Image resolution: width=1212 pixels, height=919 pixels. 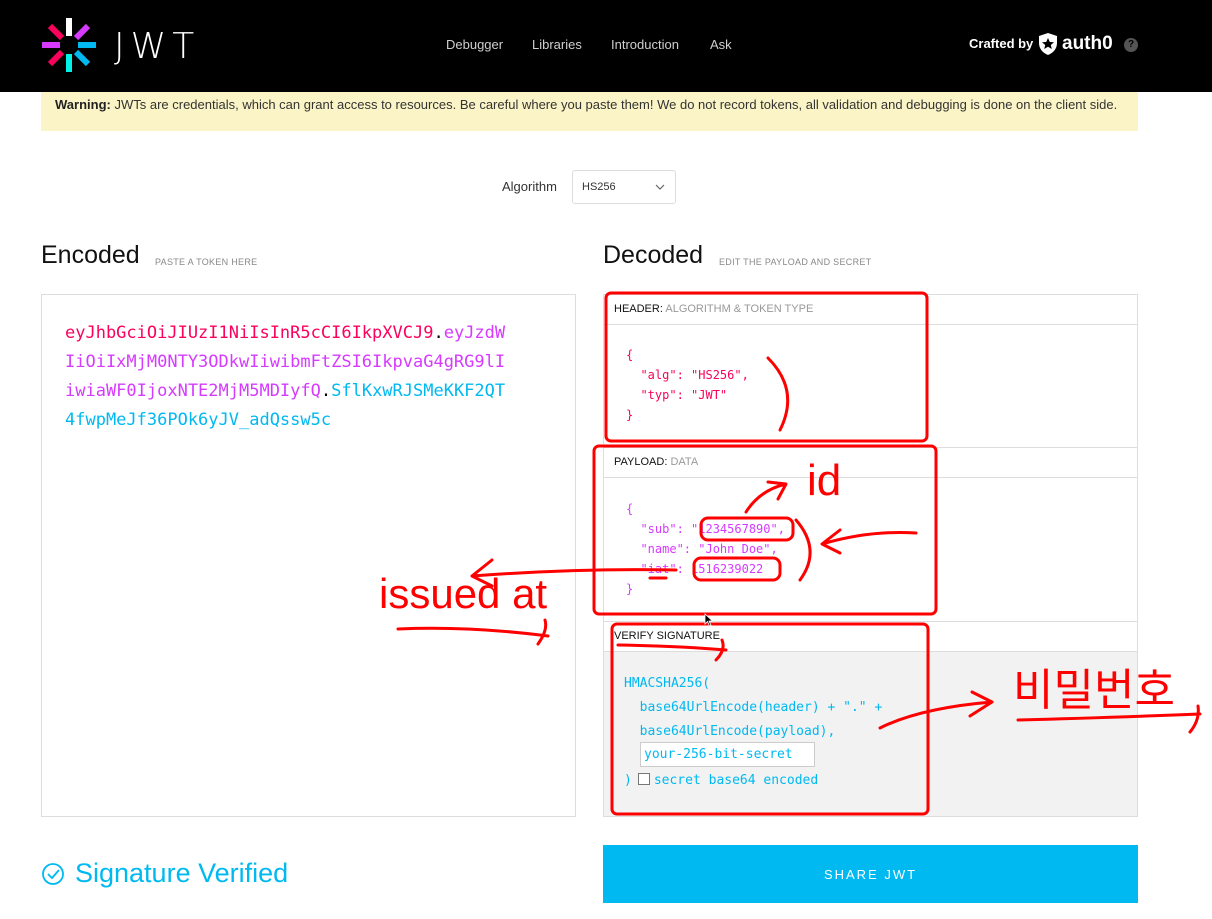 What do you see at coordinates (628, 780) in the screenshot?
I see `signature-close-paren: )` at bounding box center [628, 780].